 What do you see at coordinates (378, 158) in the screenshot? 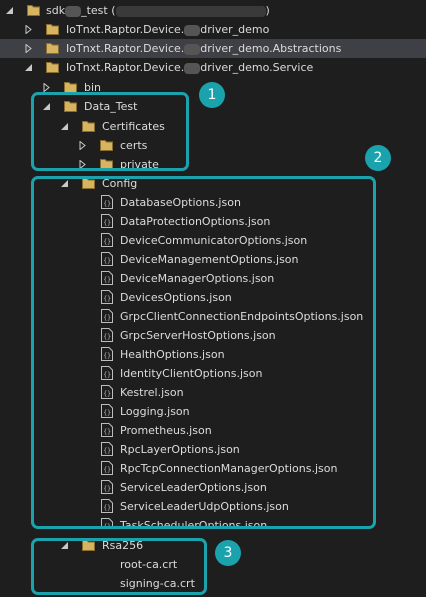
I see `callout-badge-2: 2` at bounding box center [378, 158].